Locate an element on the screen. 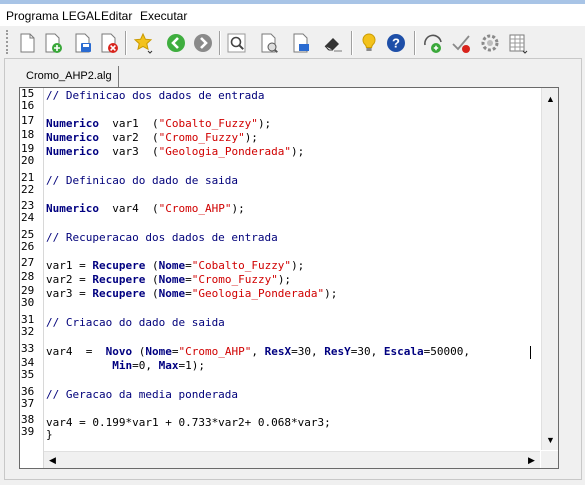 This screenshot has width=585, height=485. keyword: Escala is located at coordinates (403, 351).